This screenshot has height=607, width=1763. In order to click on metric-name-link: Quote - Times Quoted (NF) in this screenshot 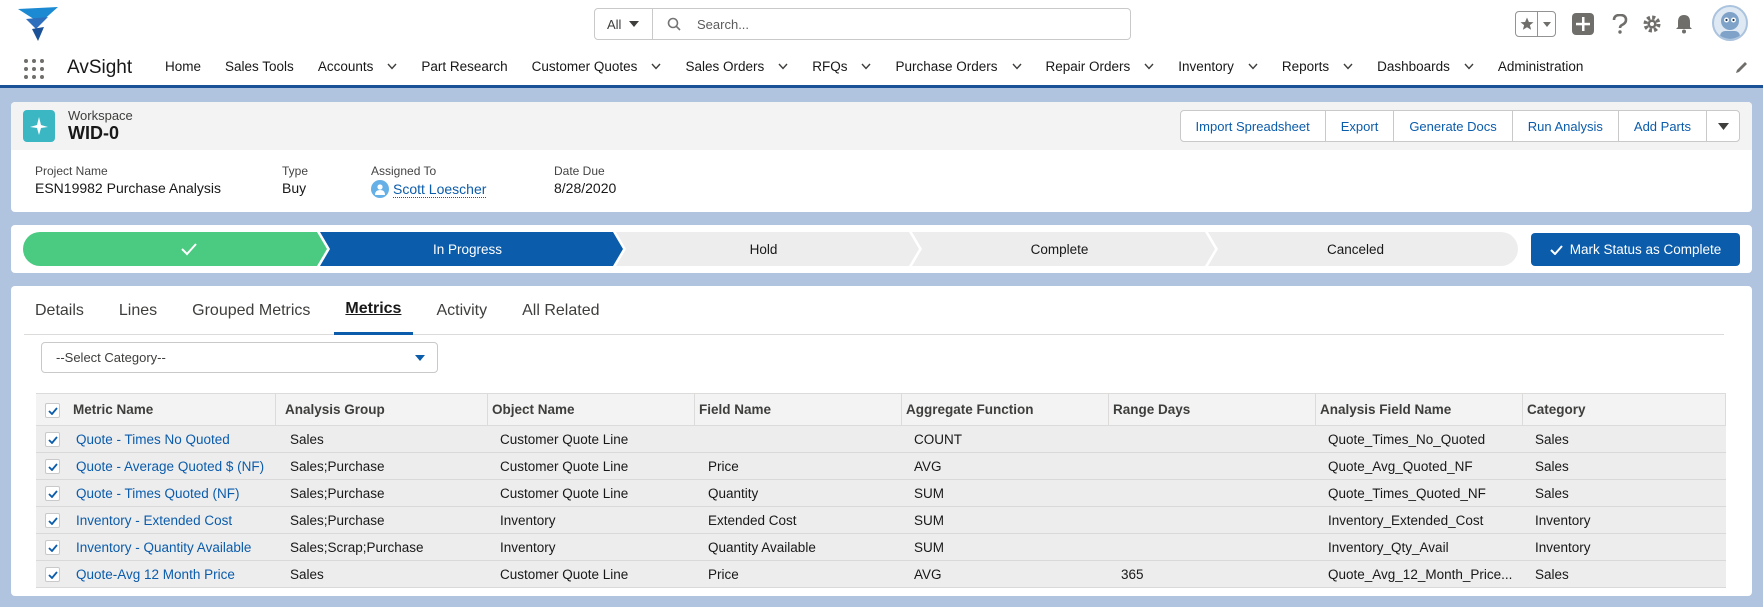, I will do `click(176, 493)`.